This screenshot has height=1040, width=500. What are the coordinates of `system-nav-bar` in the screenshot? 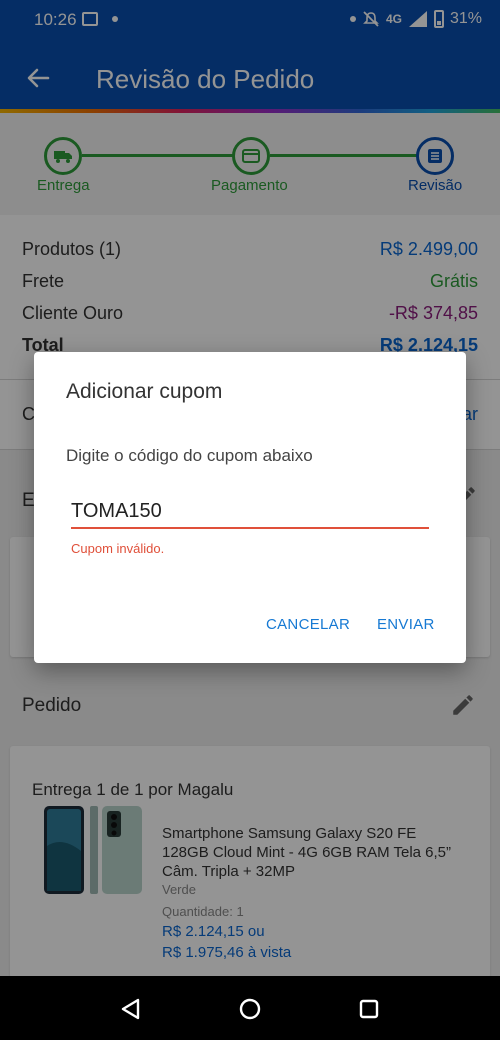 It's located at (250, 1008).